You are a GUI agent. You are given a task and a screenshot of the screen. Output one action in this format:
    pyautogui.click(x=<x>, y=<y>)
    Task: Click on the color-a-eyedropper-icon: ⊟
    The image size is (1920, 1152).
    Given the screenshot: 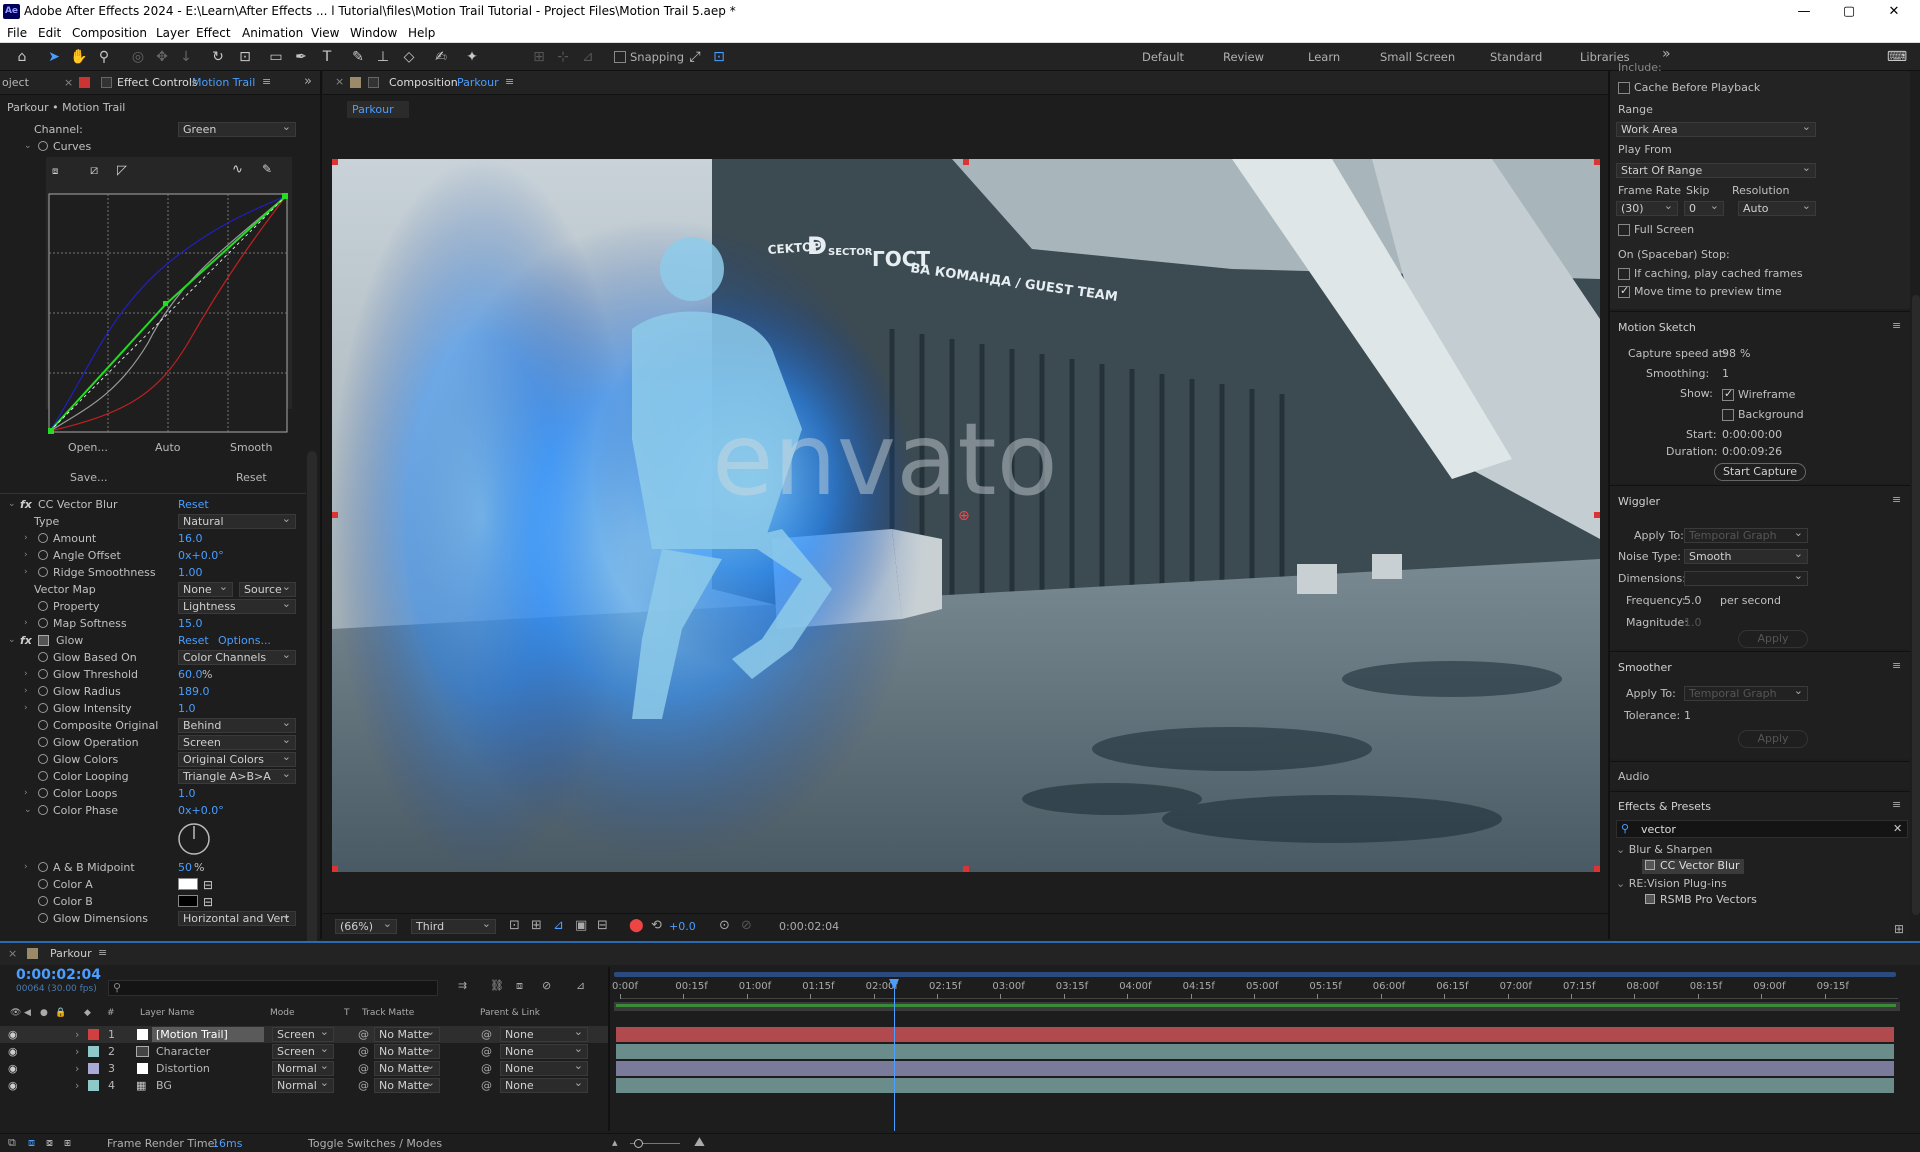 What is the action you would take?
    pyautogui.click(x=208, y=885)
    